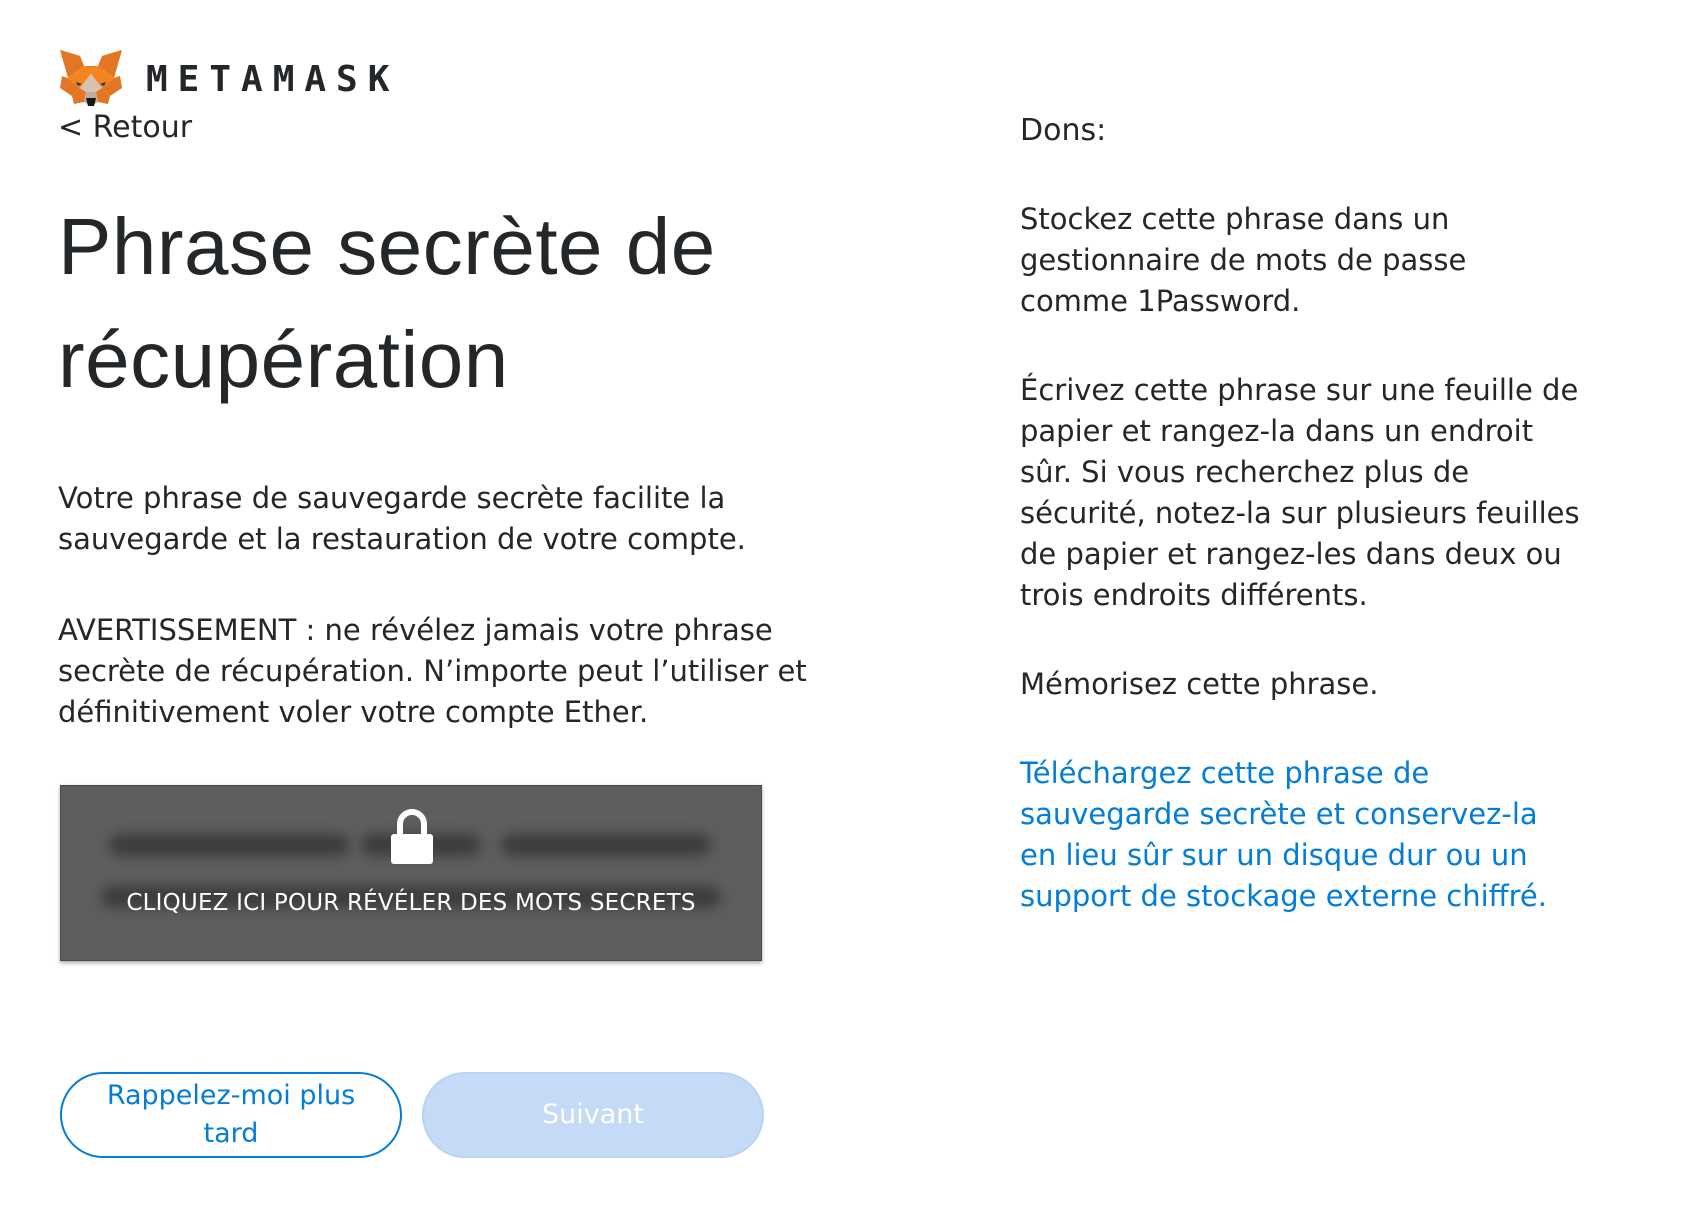 This screenshot has height=1208, width=1684. I want to click on brand-wordmark: METAMASK, so click(273, 79).